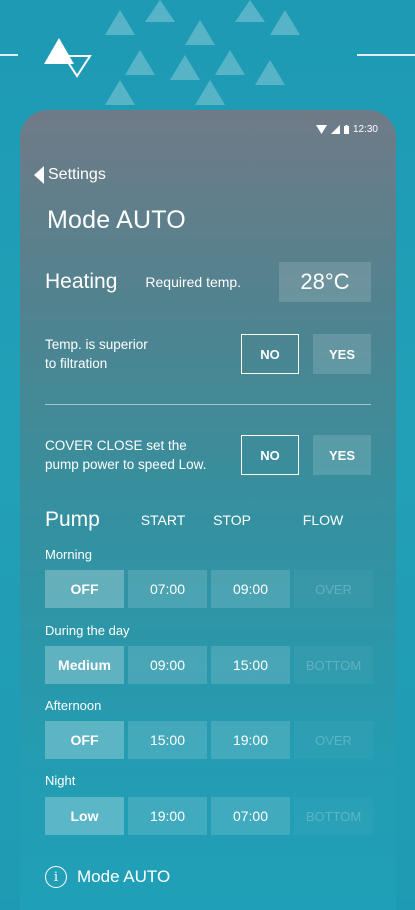 The width and height of the screenshot is (415, 910). I want to click on start-time-field: 19:00, so click(167, 816).